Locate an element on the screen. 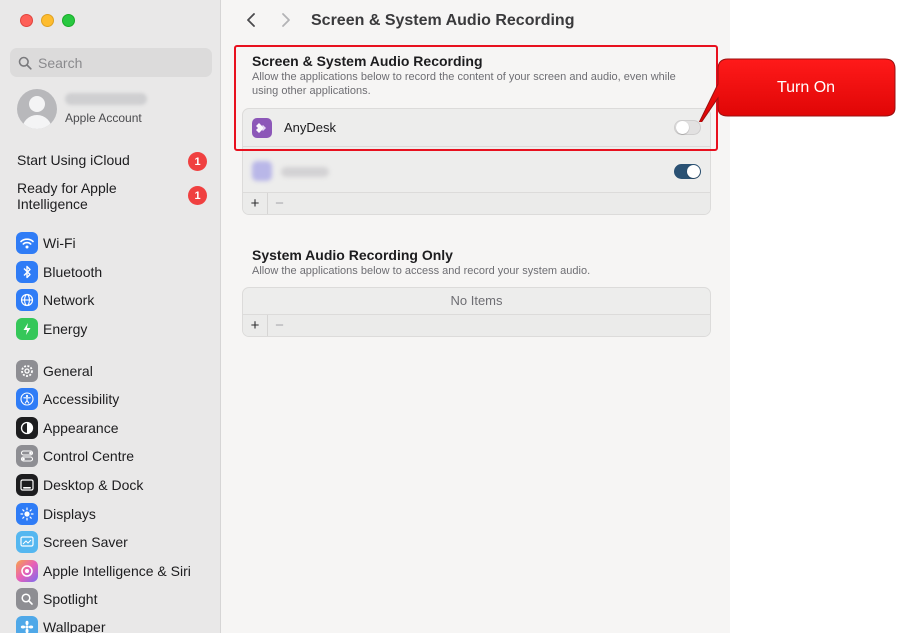 The image size is (900, 633). account-subtitle: Apple Account is located at coordinates (103, 118).